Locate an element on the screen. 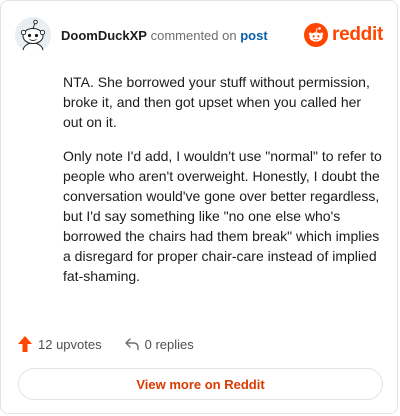  user-avatar is located at coordinates (33, 35).